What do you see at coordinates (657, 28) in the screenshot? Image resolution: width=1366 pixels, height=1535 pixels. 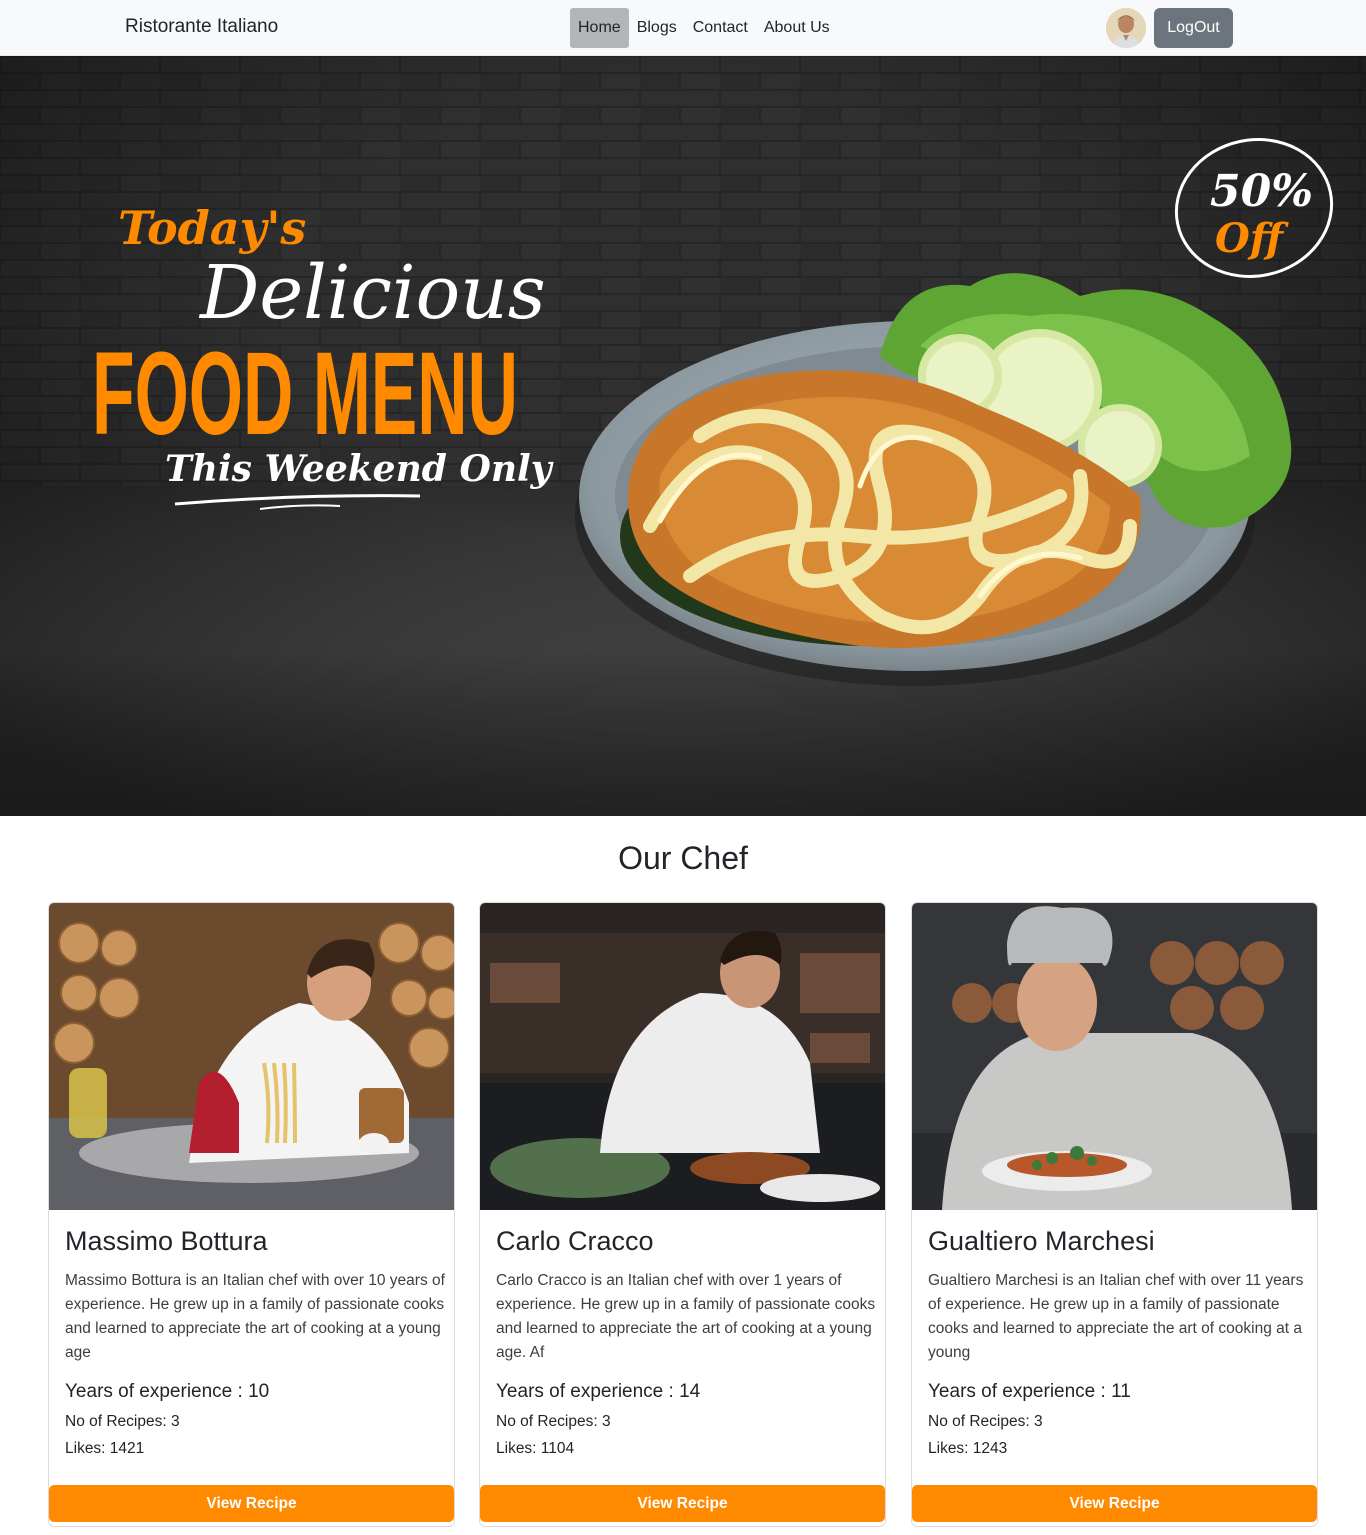 I see `nav-blogs: Blogs` at bounding box center [657, 28].